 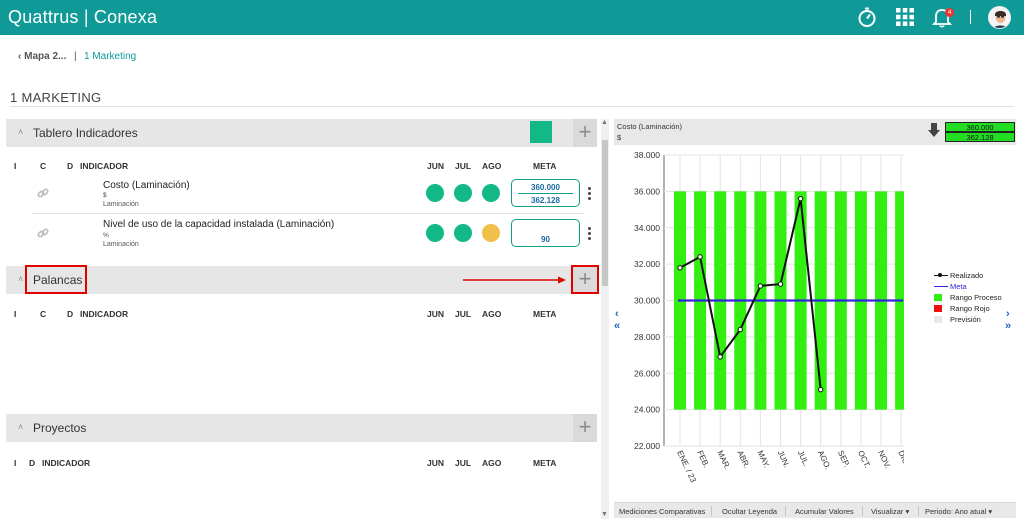 What do you see at coordinates (545, 187) in the screenshot?
I see `meta-target: 360.000` at bounding box center [545, 187].